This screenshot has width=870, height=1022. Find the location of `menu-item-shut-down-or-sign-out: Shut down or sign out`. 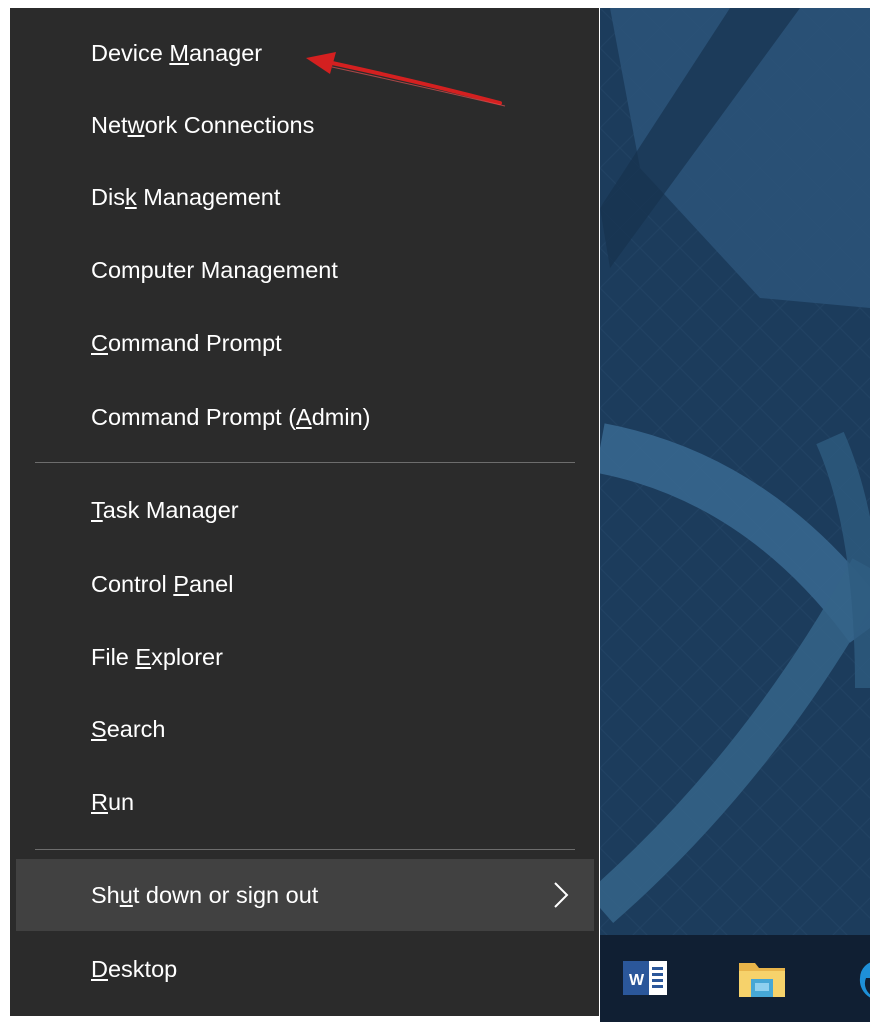

menu-item-shut-down-or-sign-out: Shut down or sign out is located at coordinates (305, 895).